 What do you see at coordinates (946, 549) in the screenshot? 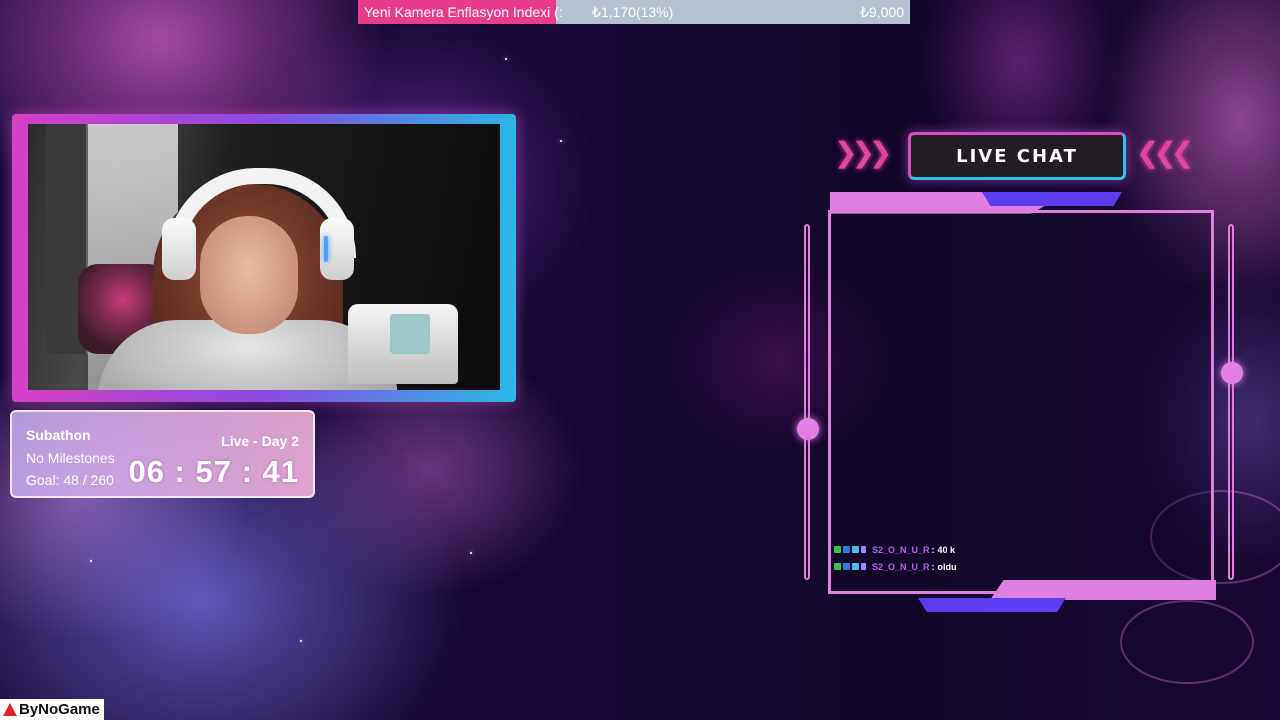
I see `chat-text: 40 k` at bounding box center [946, 549].